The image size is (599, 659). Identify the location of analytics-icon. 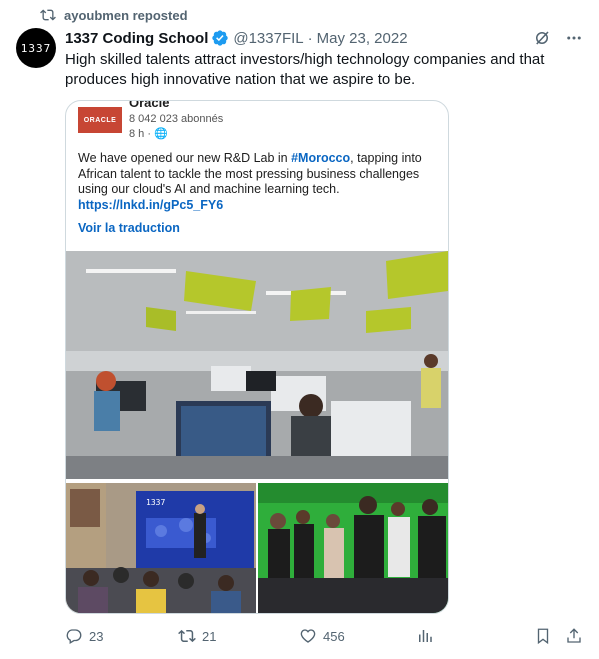
(425, 636).